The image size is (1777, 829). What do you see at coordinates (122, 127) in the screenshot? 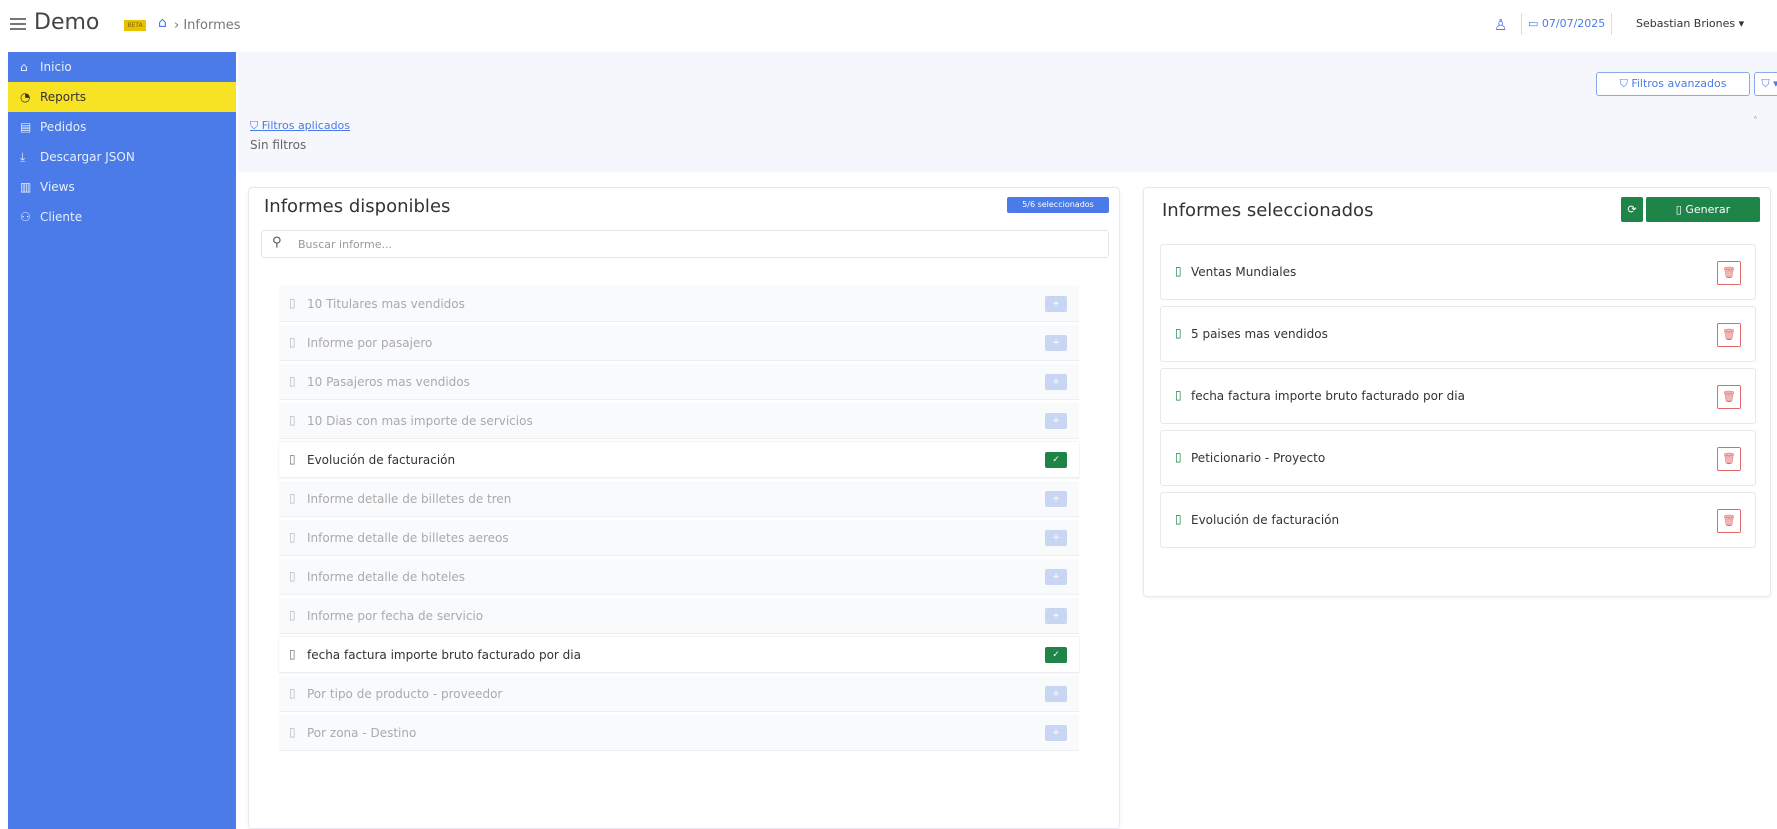
I see `sidebar-item-pedidos: ▤ Pedidos` at bounding box center [122, 127].